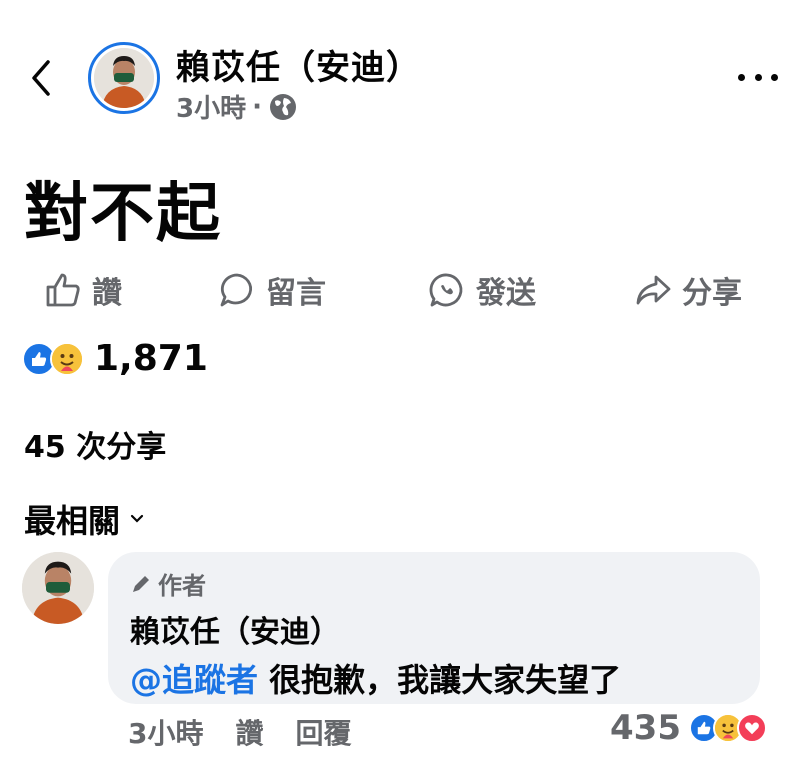  I want to click on chevron-left-icon, so click(41, 78).